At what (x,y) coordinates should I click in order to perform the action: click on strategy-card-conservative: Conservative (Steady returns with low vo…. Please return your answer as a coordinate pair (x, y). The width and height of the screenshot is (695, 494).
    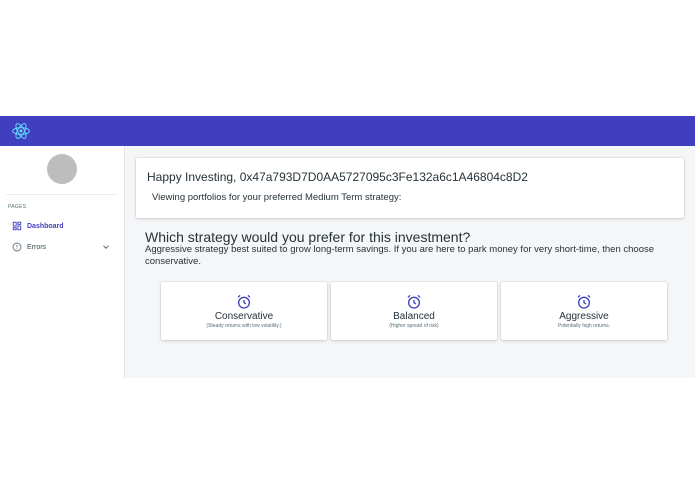
    Looking at the image, I should click on (244, 311).